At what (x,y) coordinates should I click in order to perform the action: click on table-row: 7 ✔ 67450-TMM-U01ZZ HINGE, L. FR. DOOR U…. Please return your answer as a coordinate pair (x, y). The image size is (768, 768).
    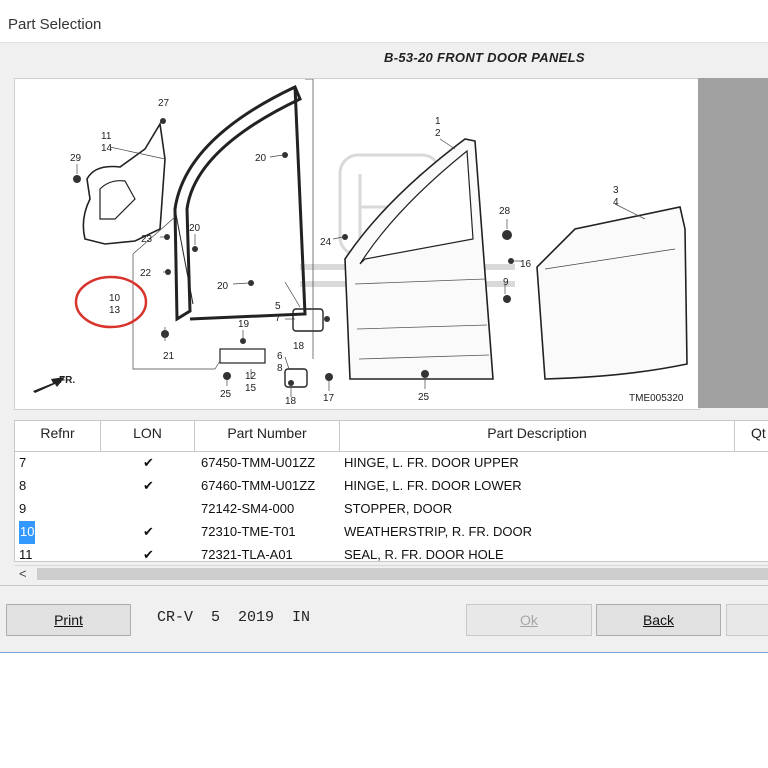
    Looking at the image, I should click on (391, 463).